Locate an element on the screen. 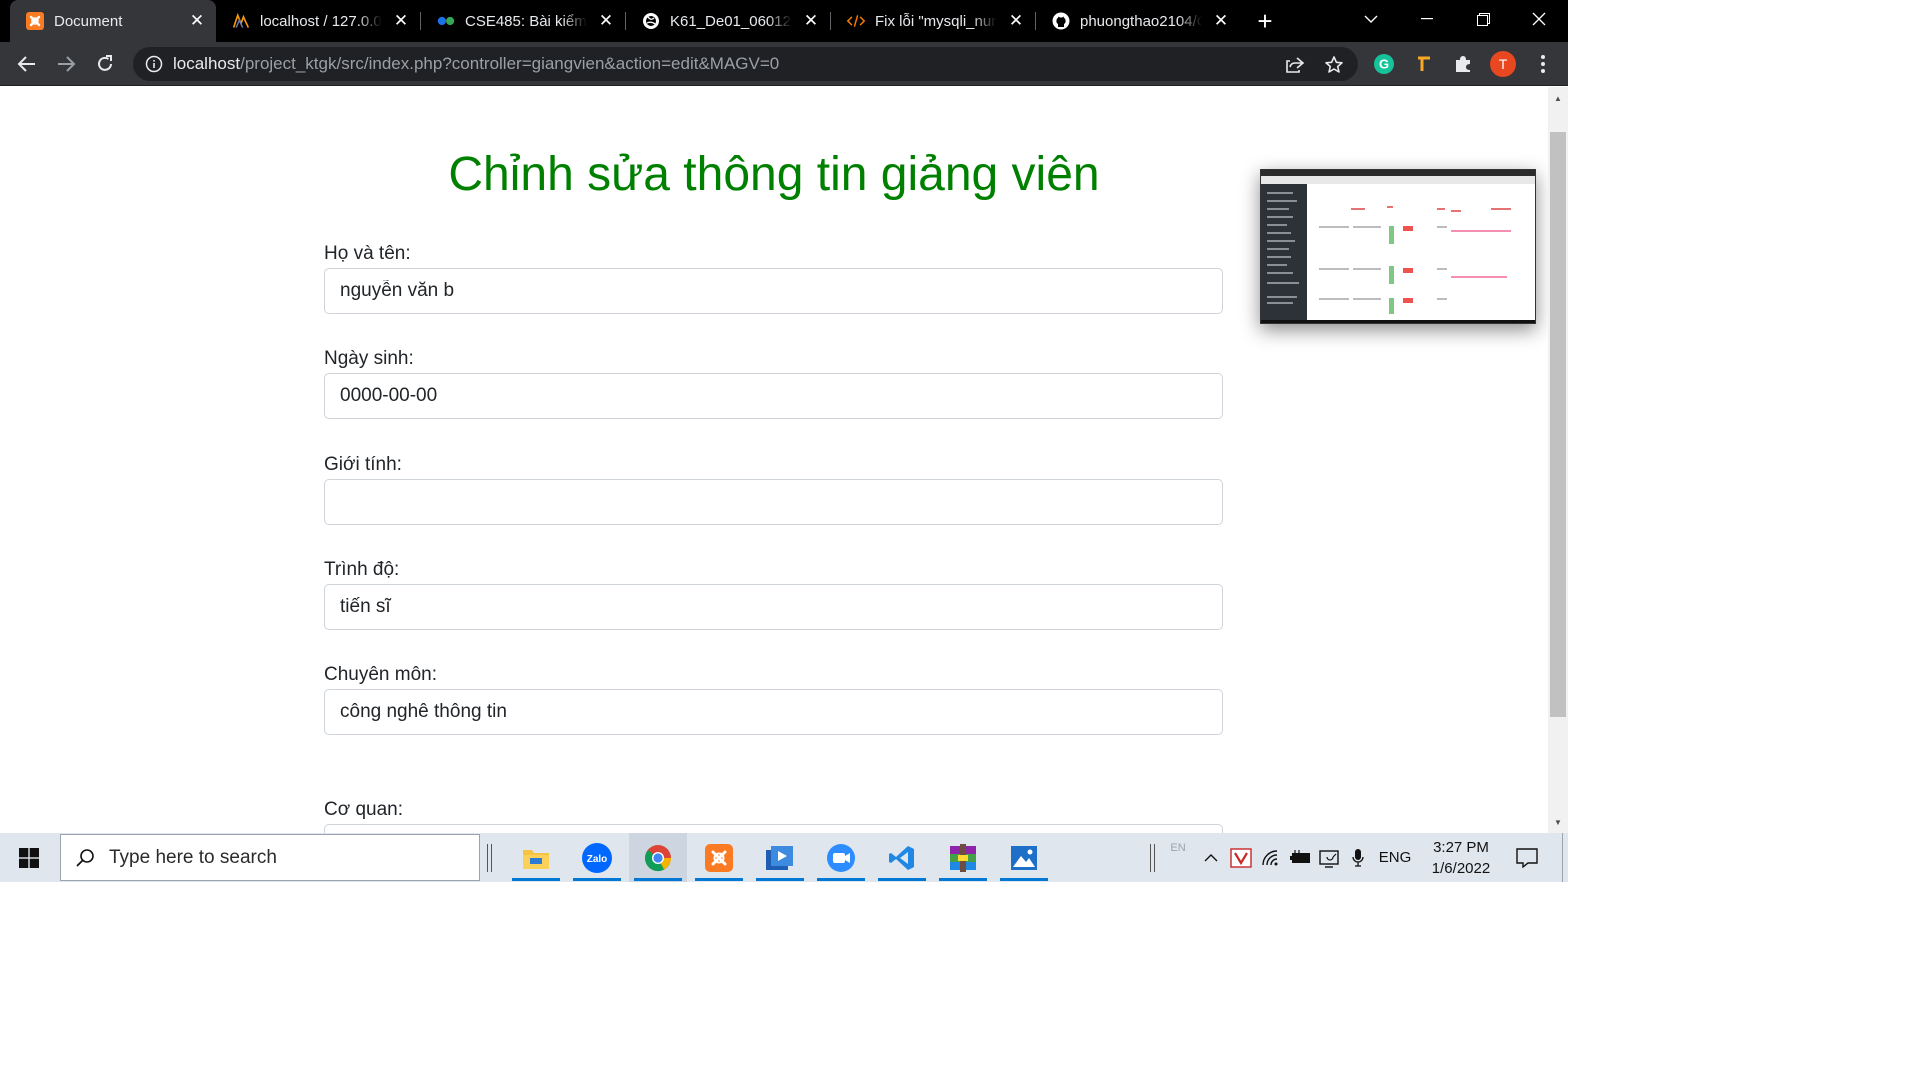  url-host: localhost is located at coordinates (207, 63).